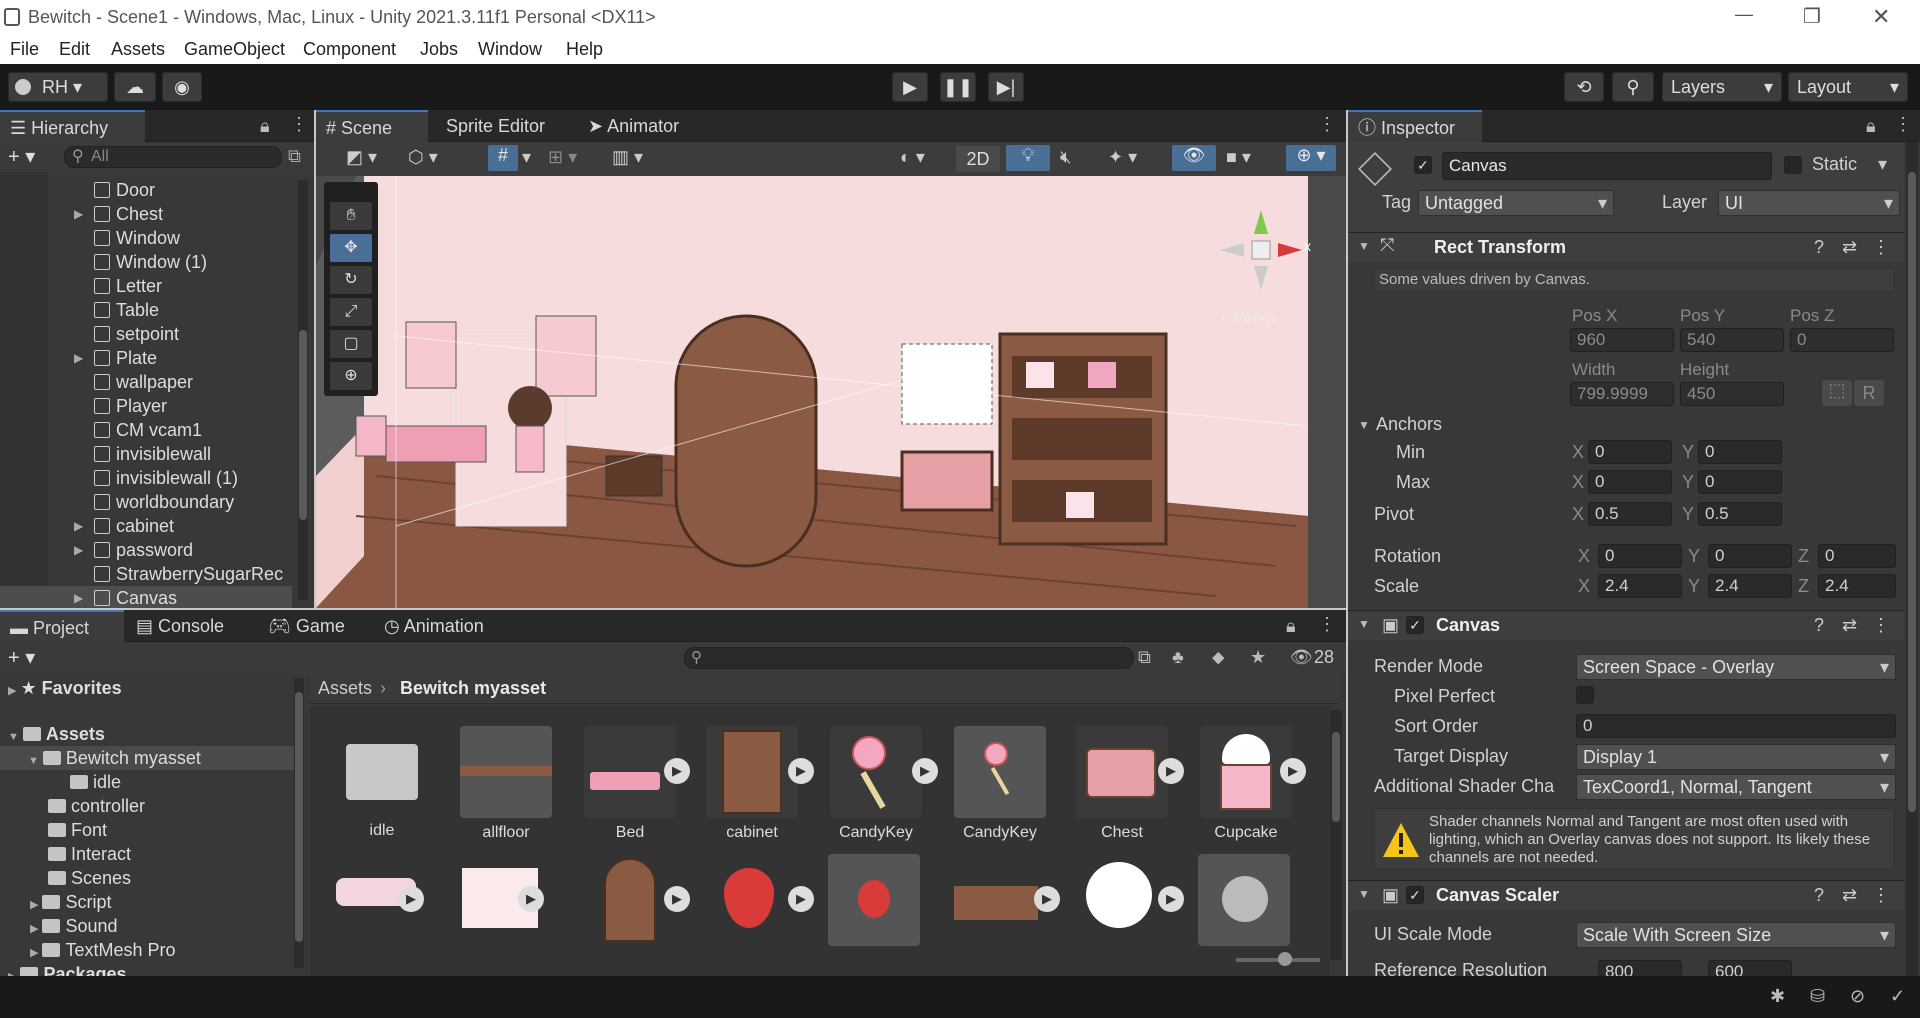  What do you see at coordinates (1640, 968) in the screenshot?
I see `reference-x: 800` at bounding box center [1640, 968].